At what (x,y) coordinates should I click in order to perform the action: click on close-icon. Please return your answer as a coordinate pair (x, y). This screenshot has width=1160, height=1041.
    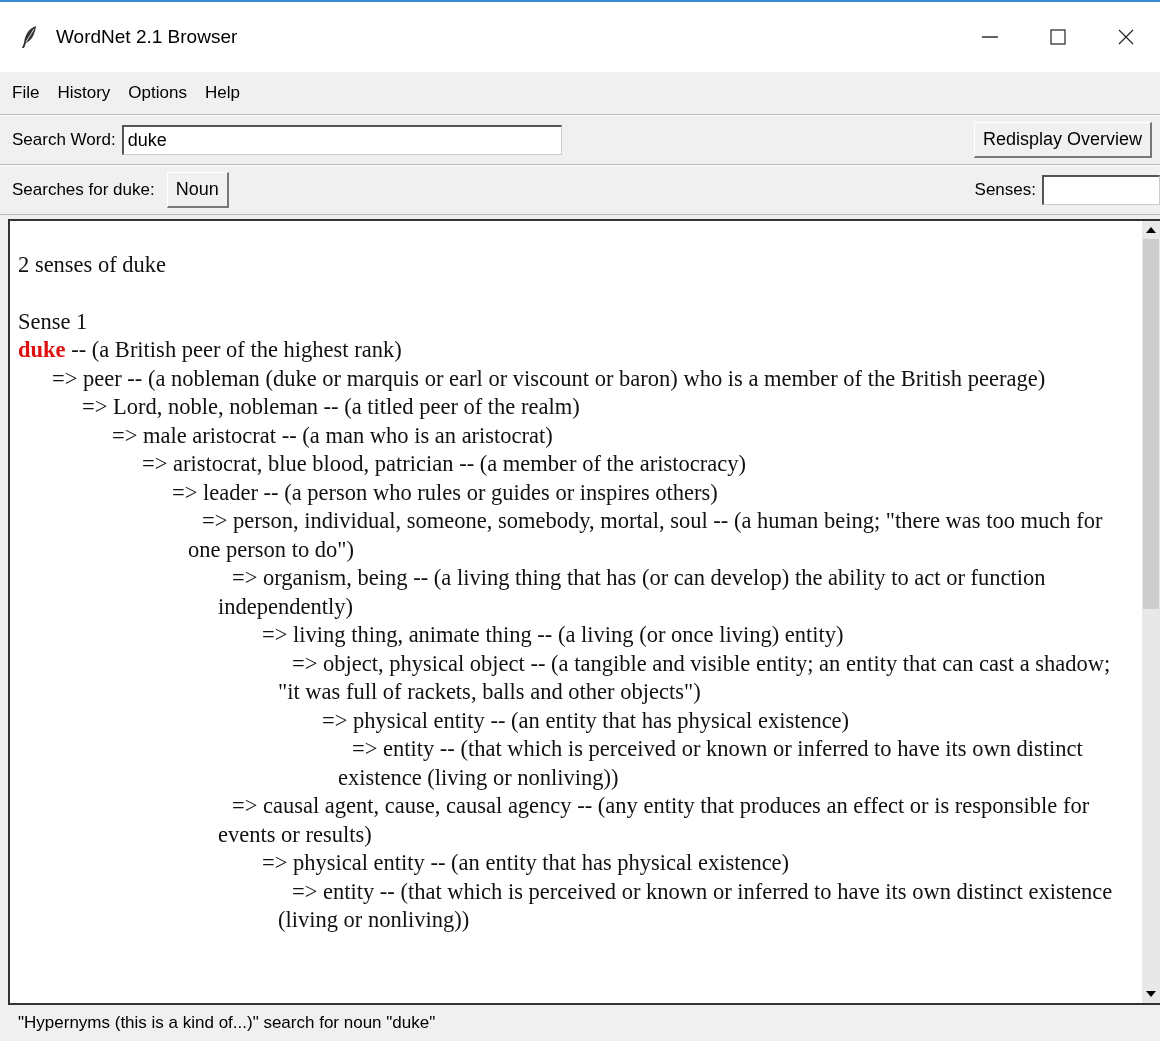
    Looking at the image, I should click on (1126, 37).